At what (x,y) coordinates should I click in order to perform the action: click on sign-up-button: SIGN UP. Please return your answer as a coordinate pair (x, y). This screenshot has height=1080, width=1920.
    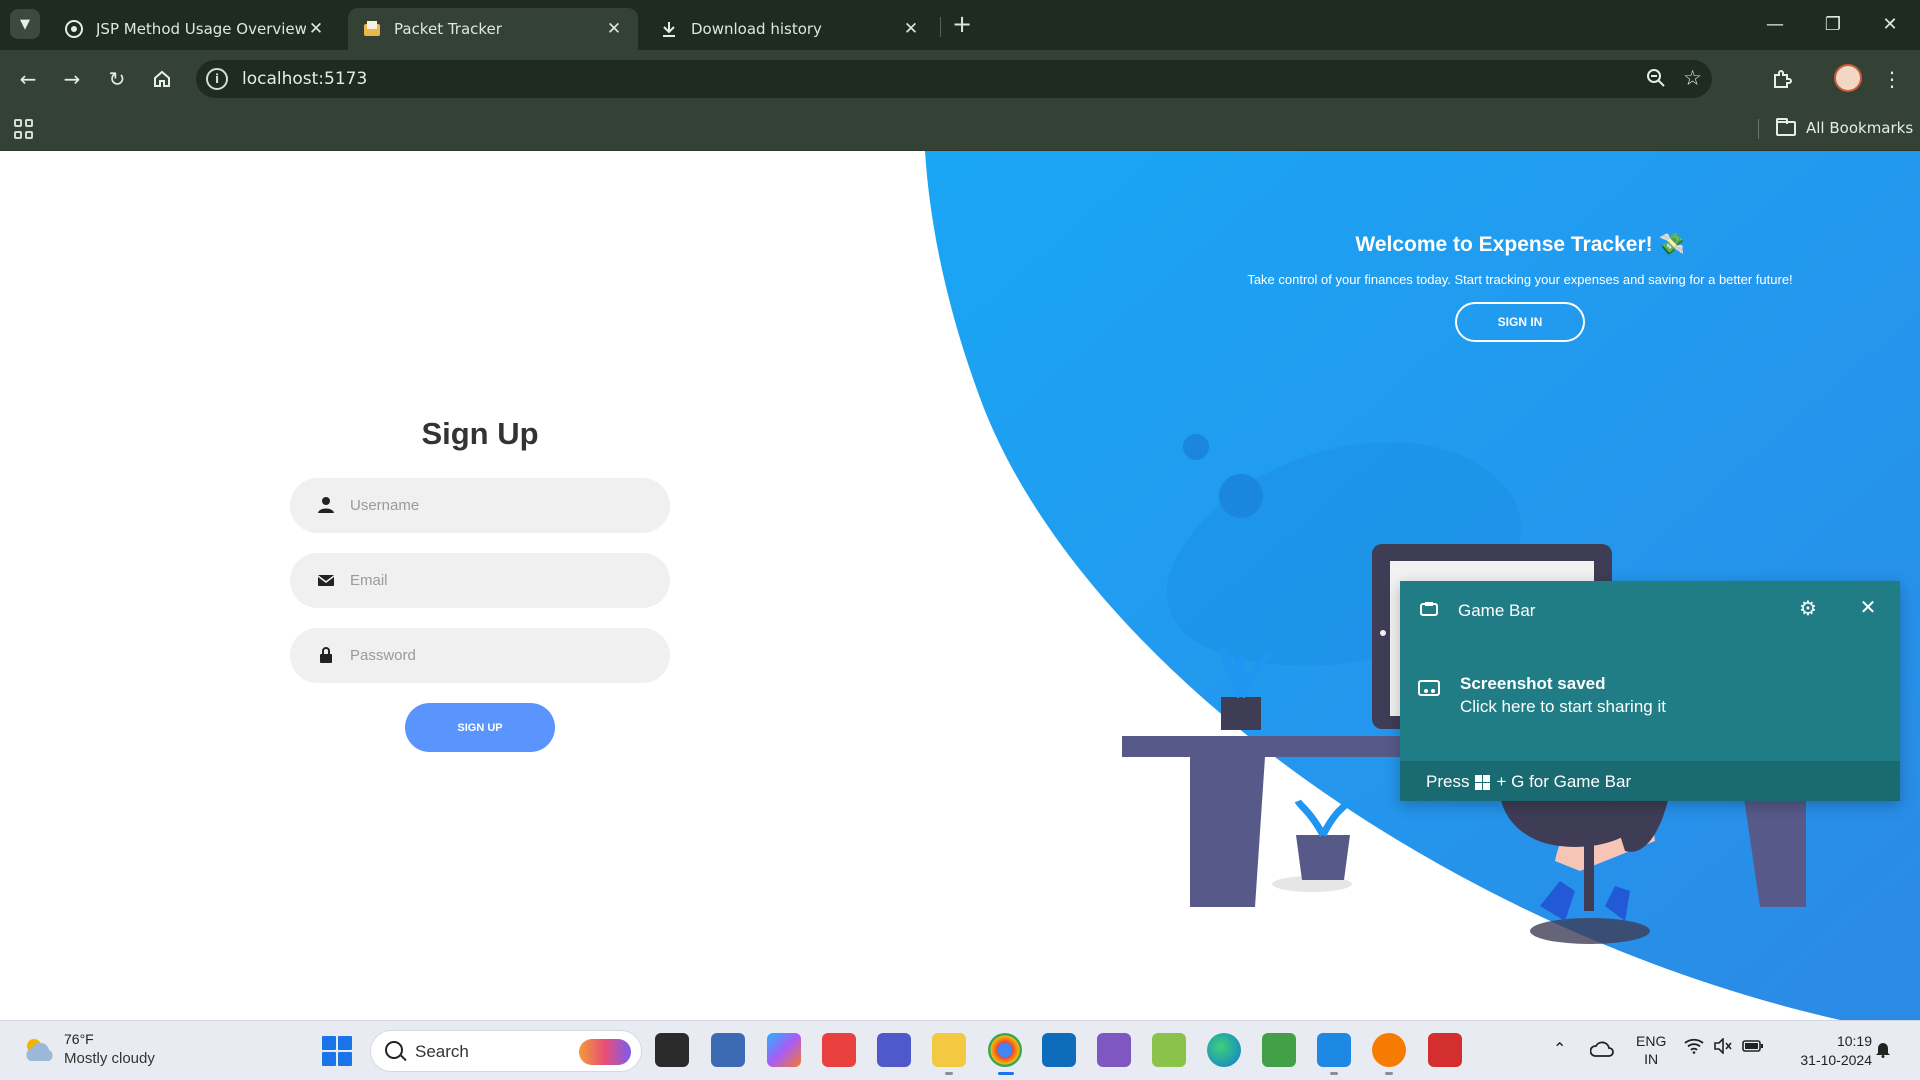
    Looking at the image, I should click on (480, 727).